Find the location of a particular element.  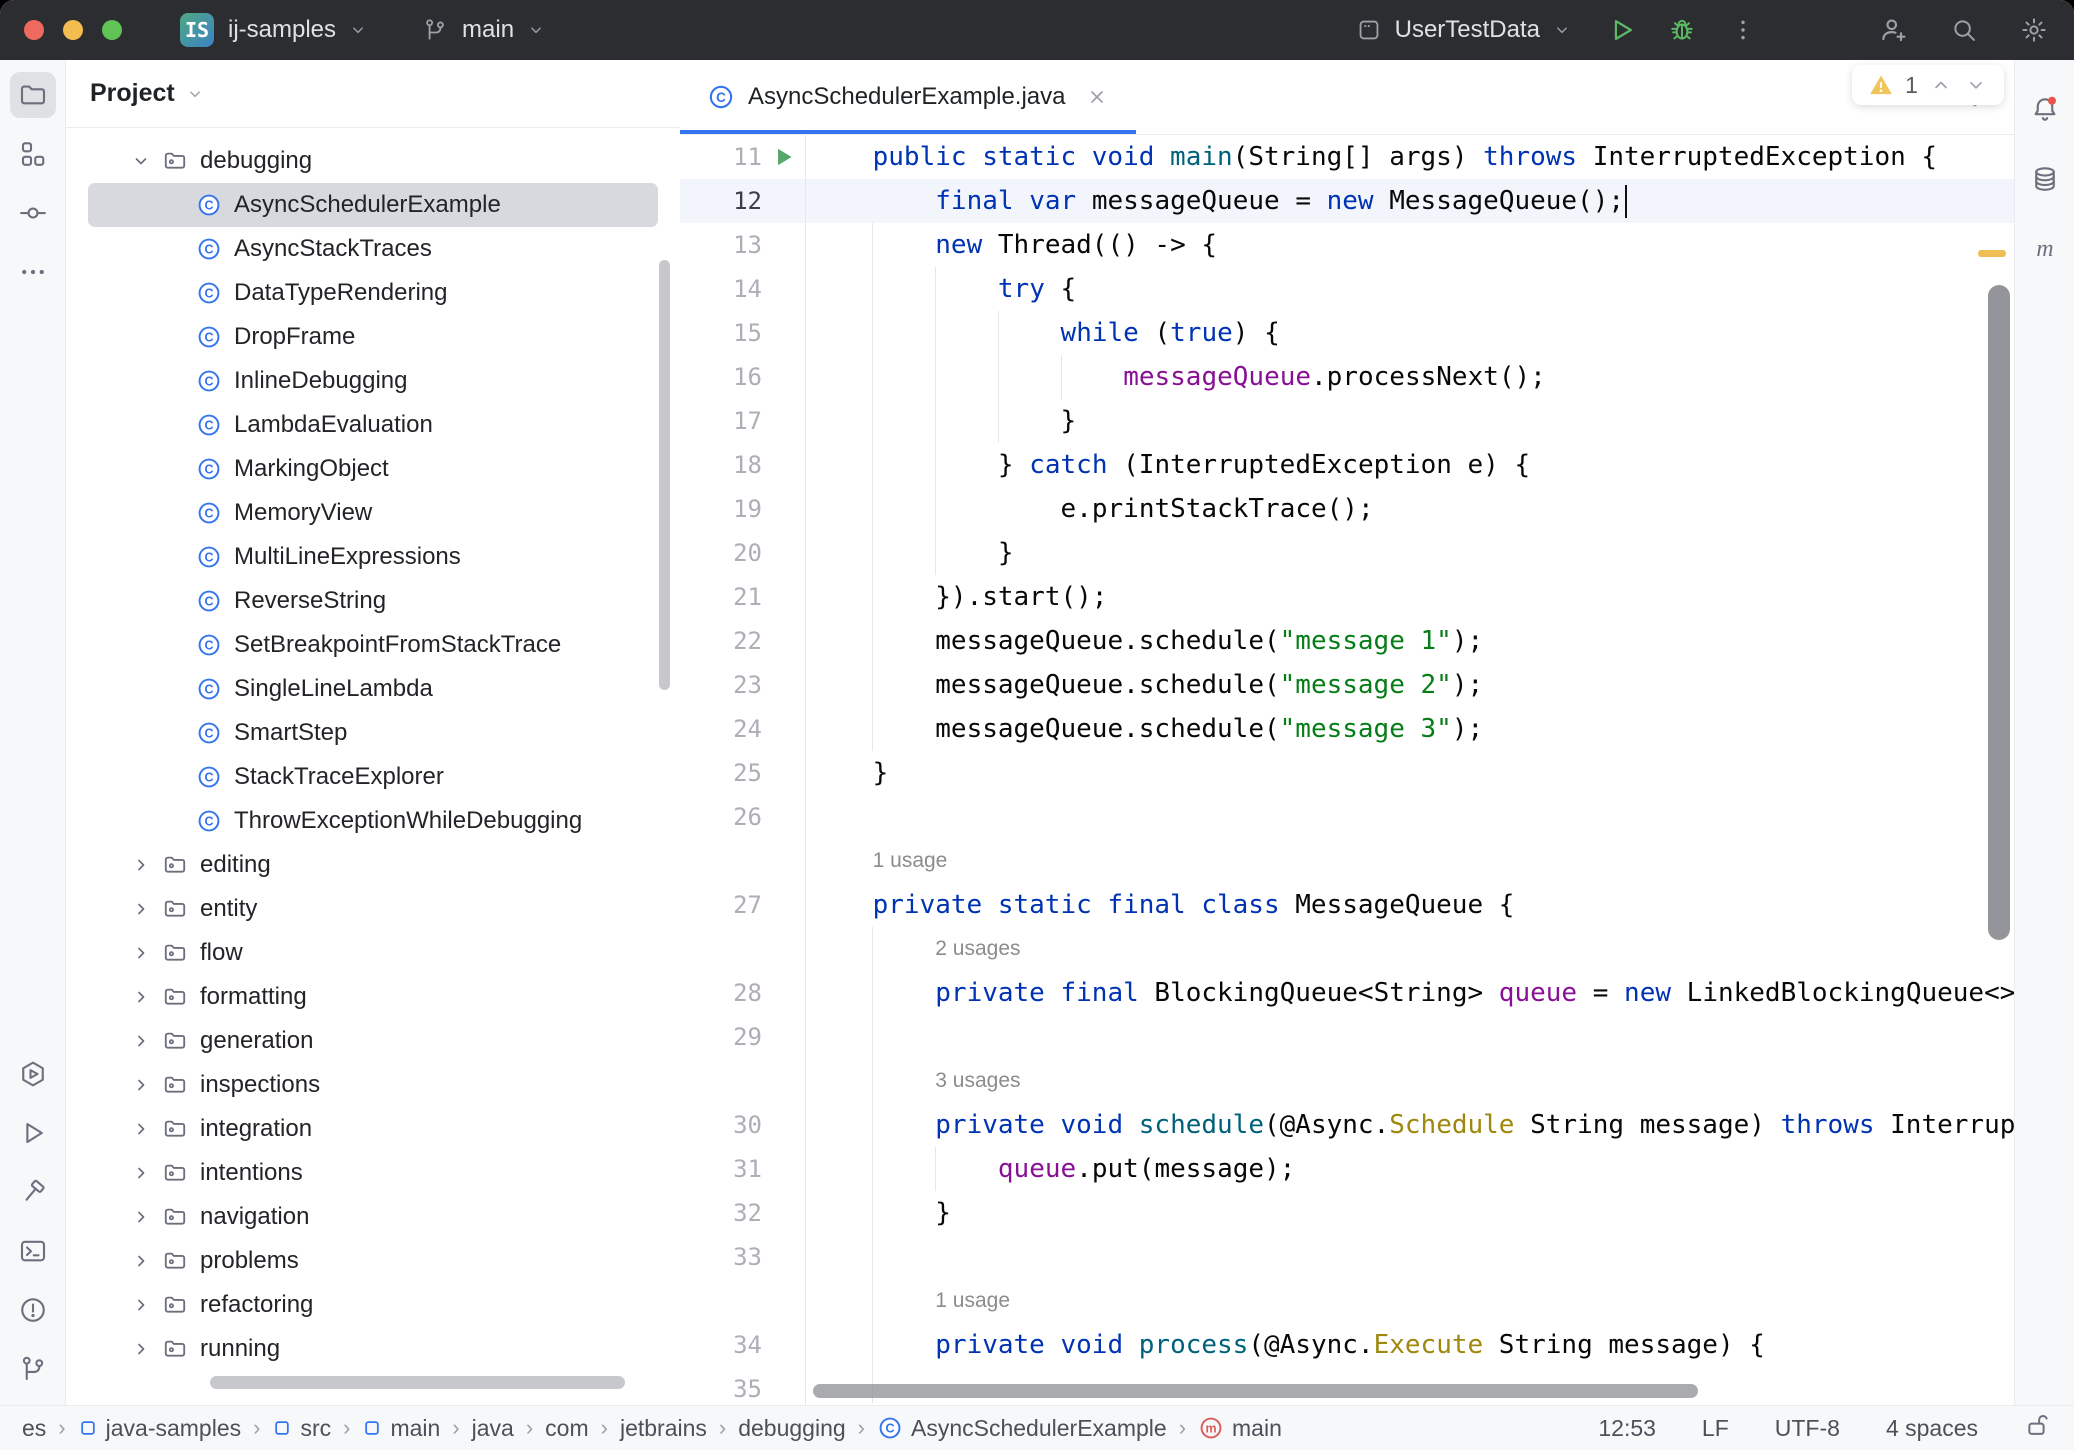

breadcrumb-item-main: main is located at coordinates (401, 1428).